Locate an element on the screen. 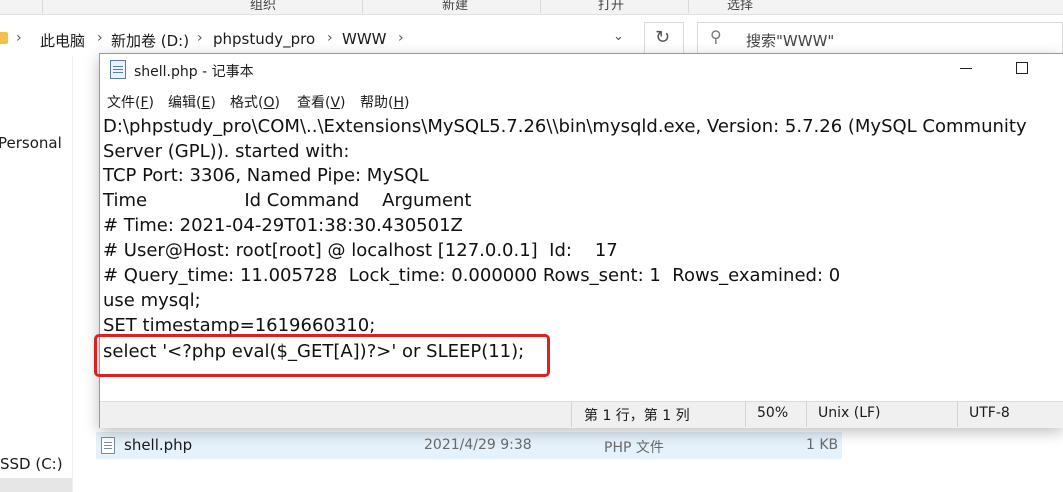 The width and height of the screenshot is (1063, 492). chevron-down-icon: ⌄ is located at coordinates (618, 36).